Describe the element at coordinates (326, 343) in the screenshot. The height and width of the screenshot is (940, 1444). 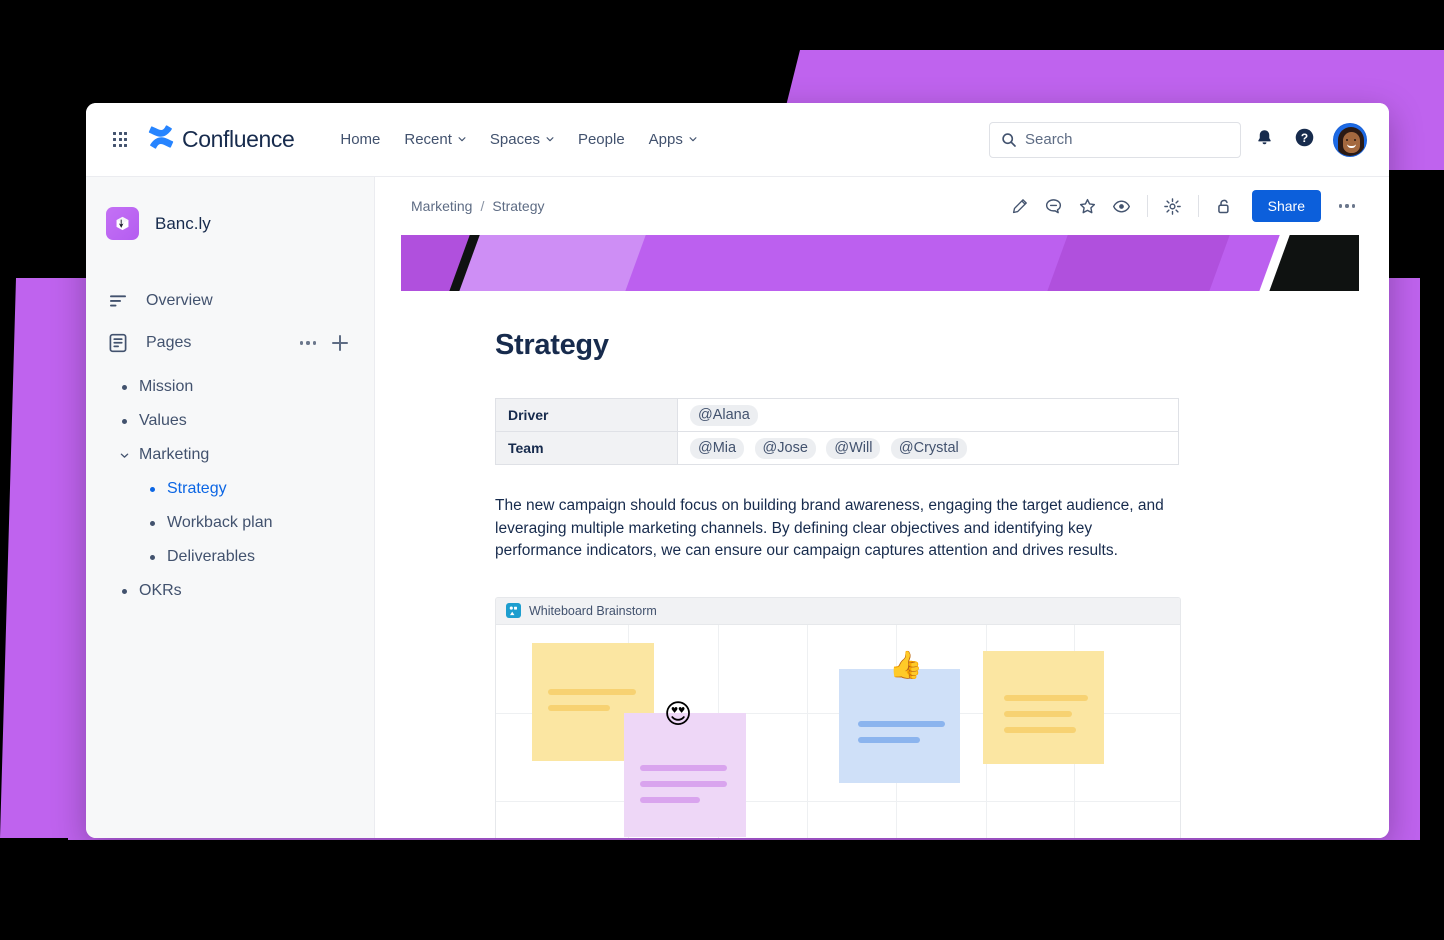
I see `pages-actions` at that location.